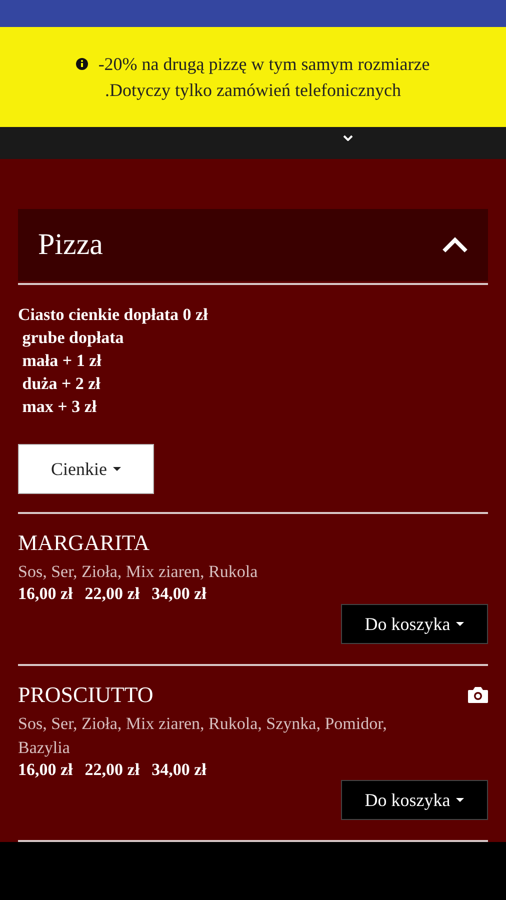  Describe the element at coordinates (86, 695) in the screenshot. I see `pizza-name: PROSCIUTTO` at that location.